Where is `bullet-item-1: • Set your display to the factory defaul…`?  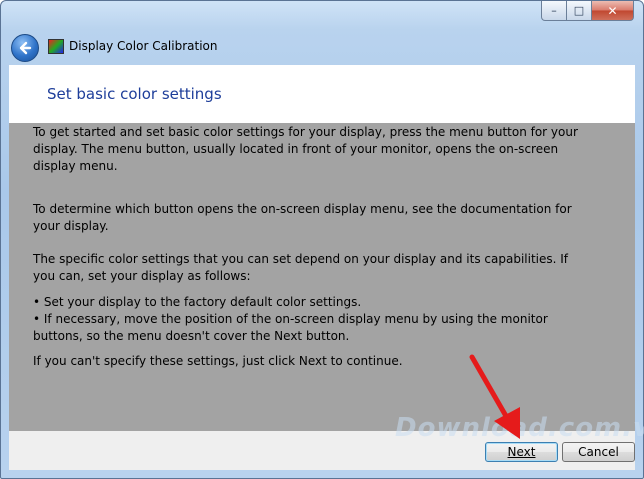 bullet-item-1: • Set your display to the factory defaul… is located at coordinates (197, 302).